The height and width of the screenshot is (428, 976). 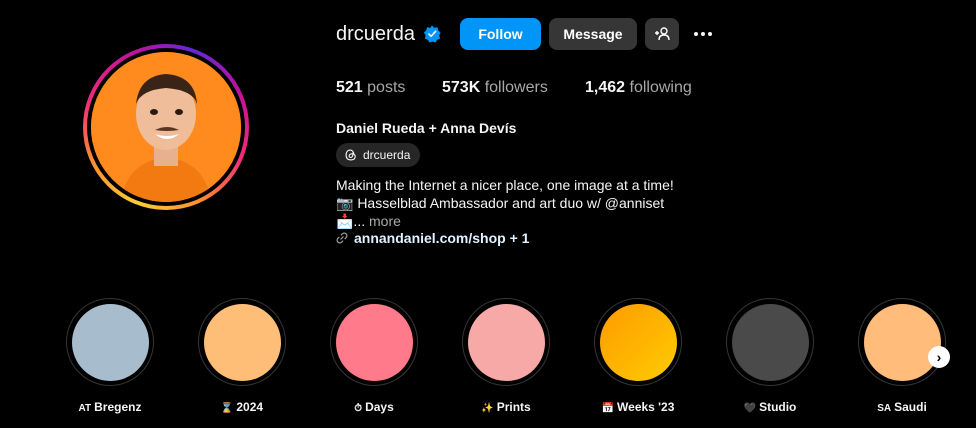 I want to click on highlight-title: Bregenz, so click(x=118, y=407).